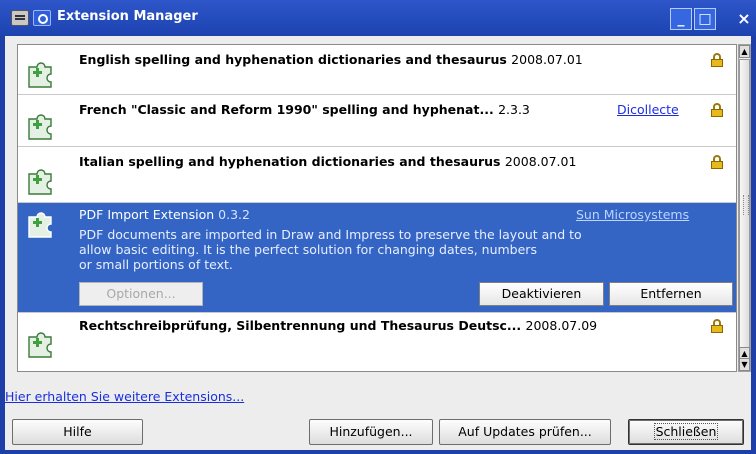 The height and width of the screenshot is (454, 756). I want to click on scroll-up-button: ▲, so click(744, 51).